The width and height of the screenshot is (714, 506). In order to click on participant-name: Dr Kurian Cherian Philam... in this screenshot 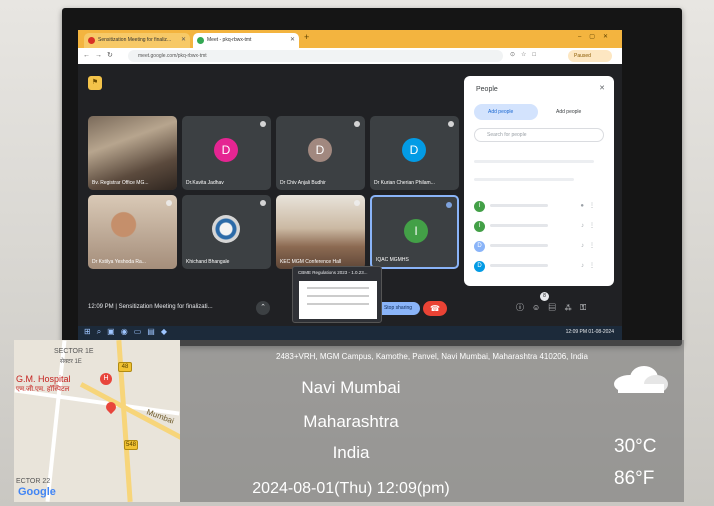, I will do `click(404, 183)`.